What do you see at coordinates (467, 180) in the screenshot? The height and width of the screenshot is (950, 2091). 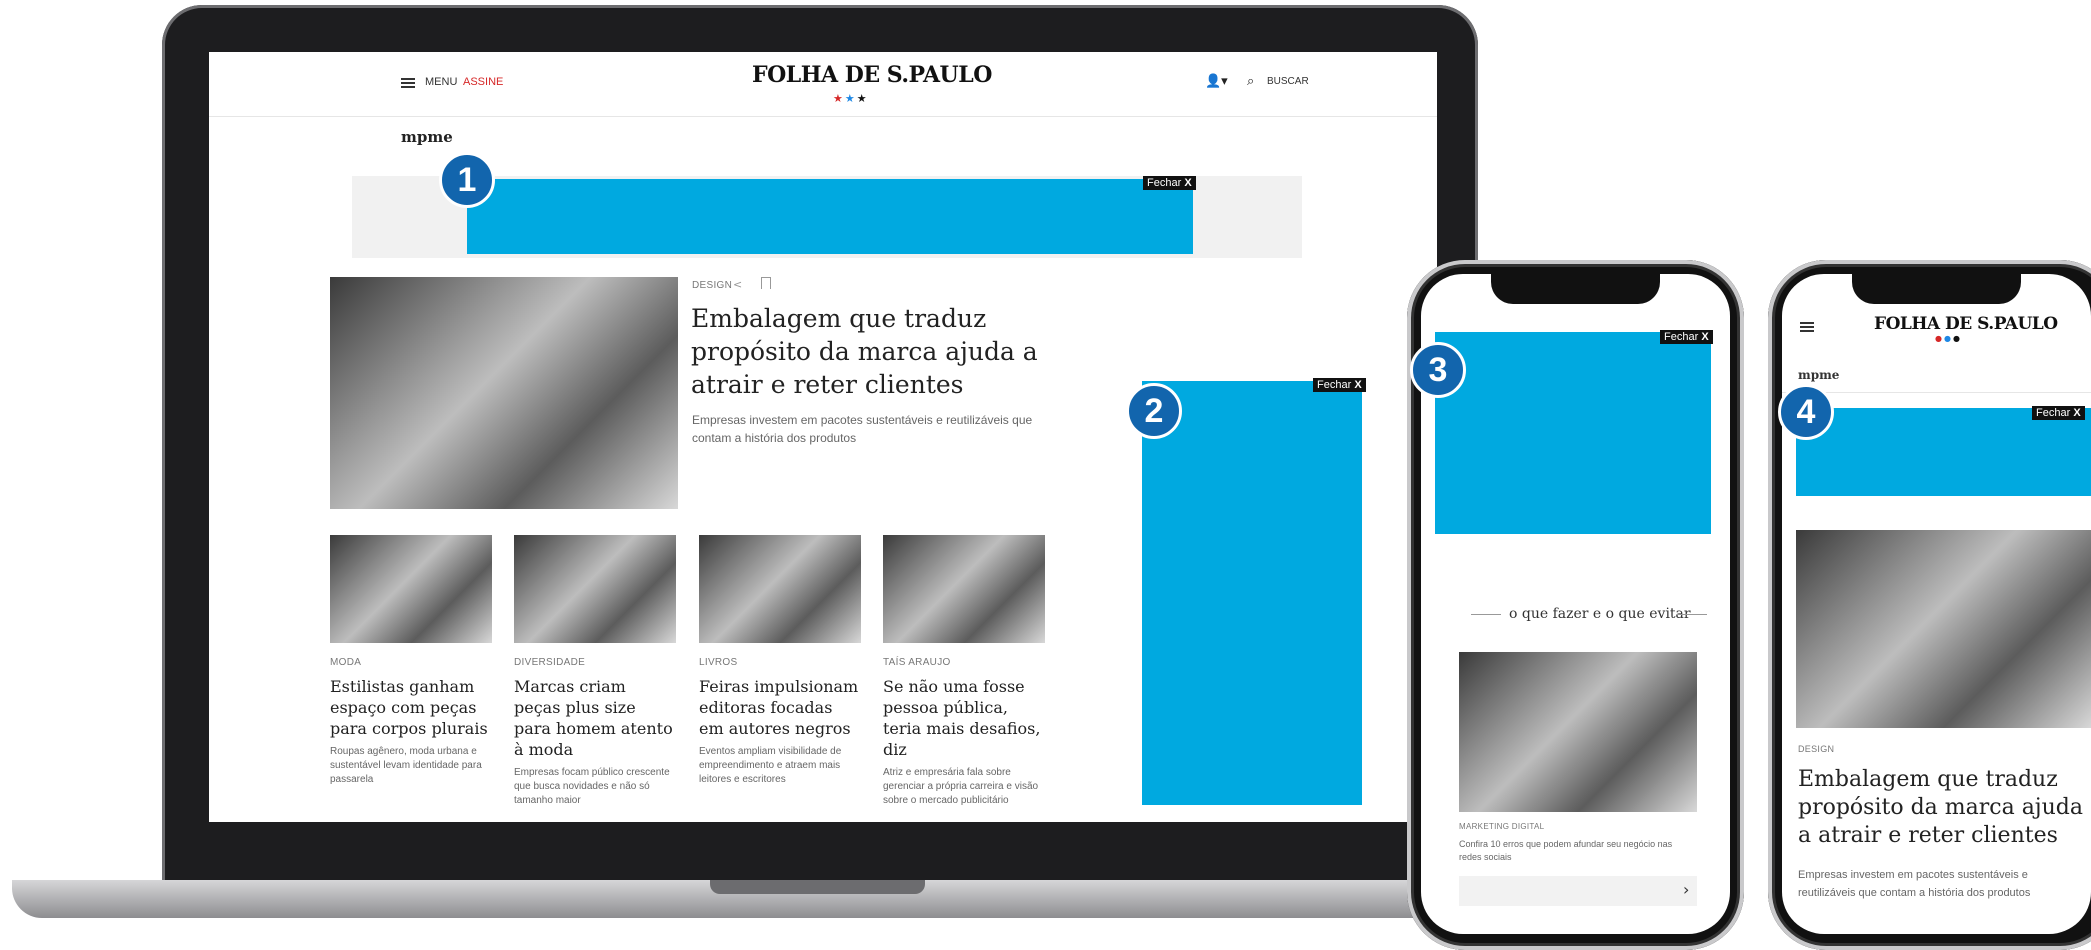 I see `badge-1: 1` at bounding box center [467, 180].